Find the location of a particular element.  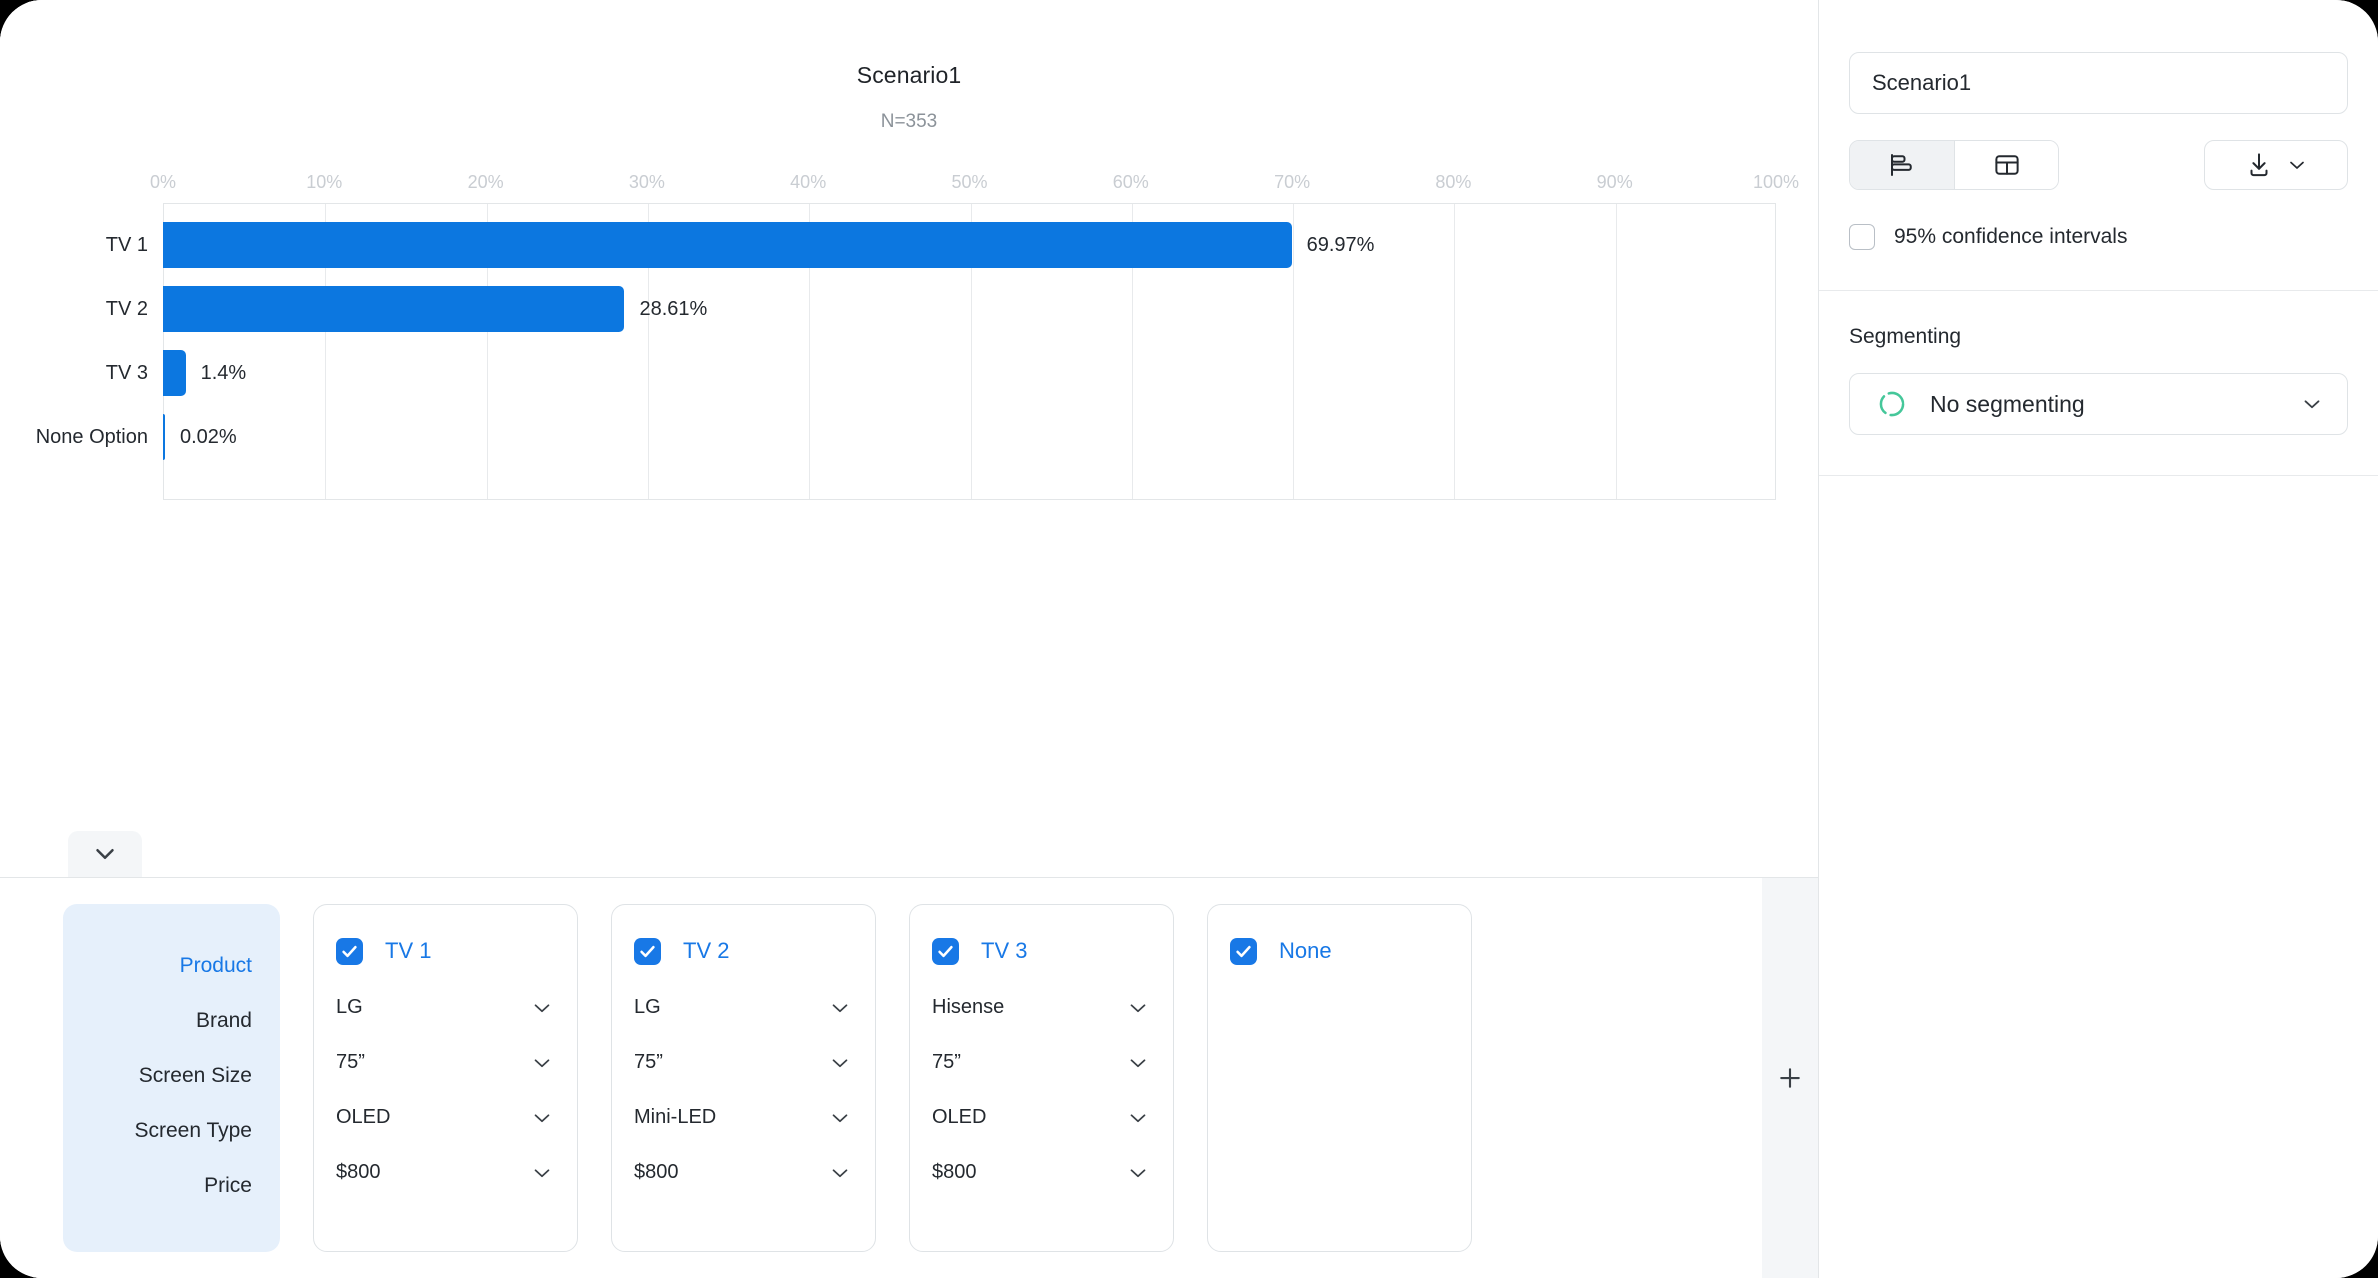

bar-row: 1.4% is located at coordinates (204, 373).